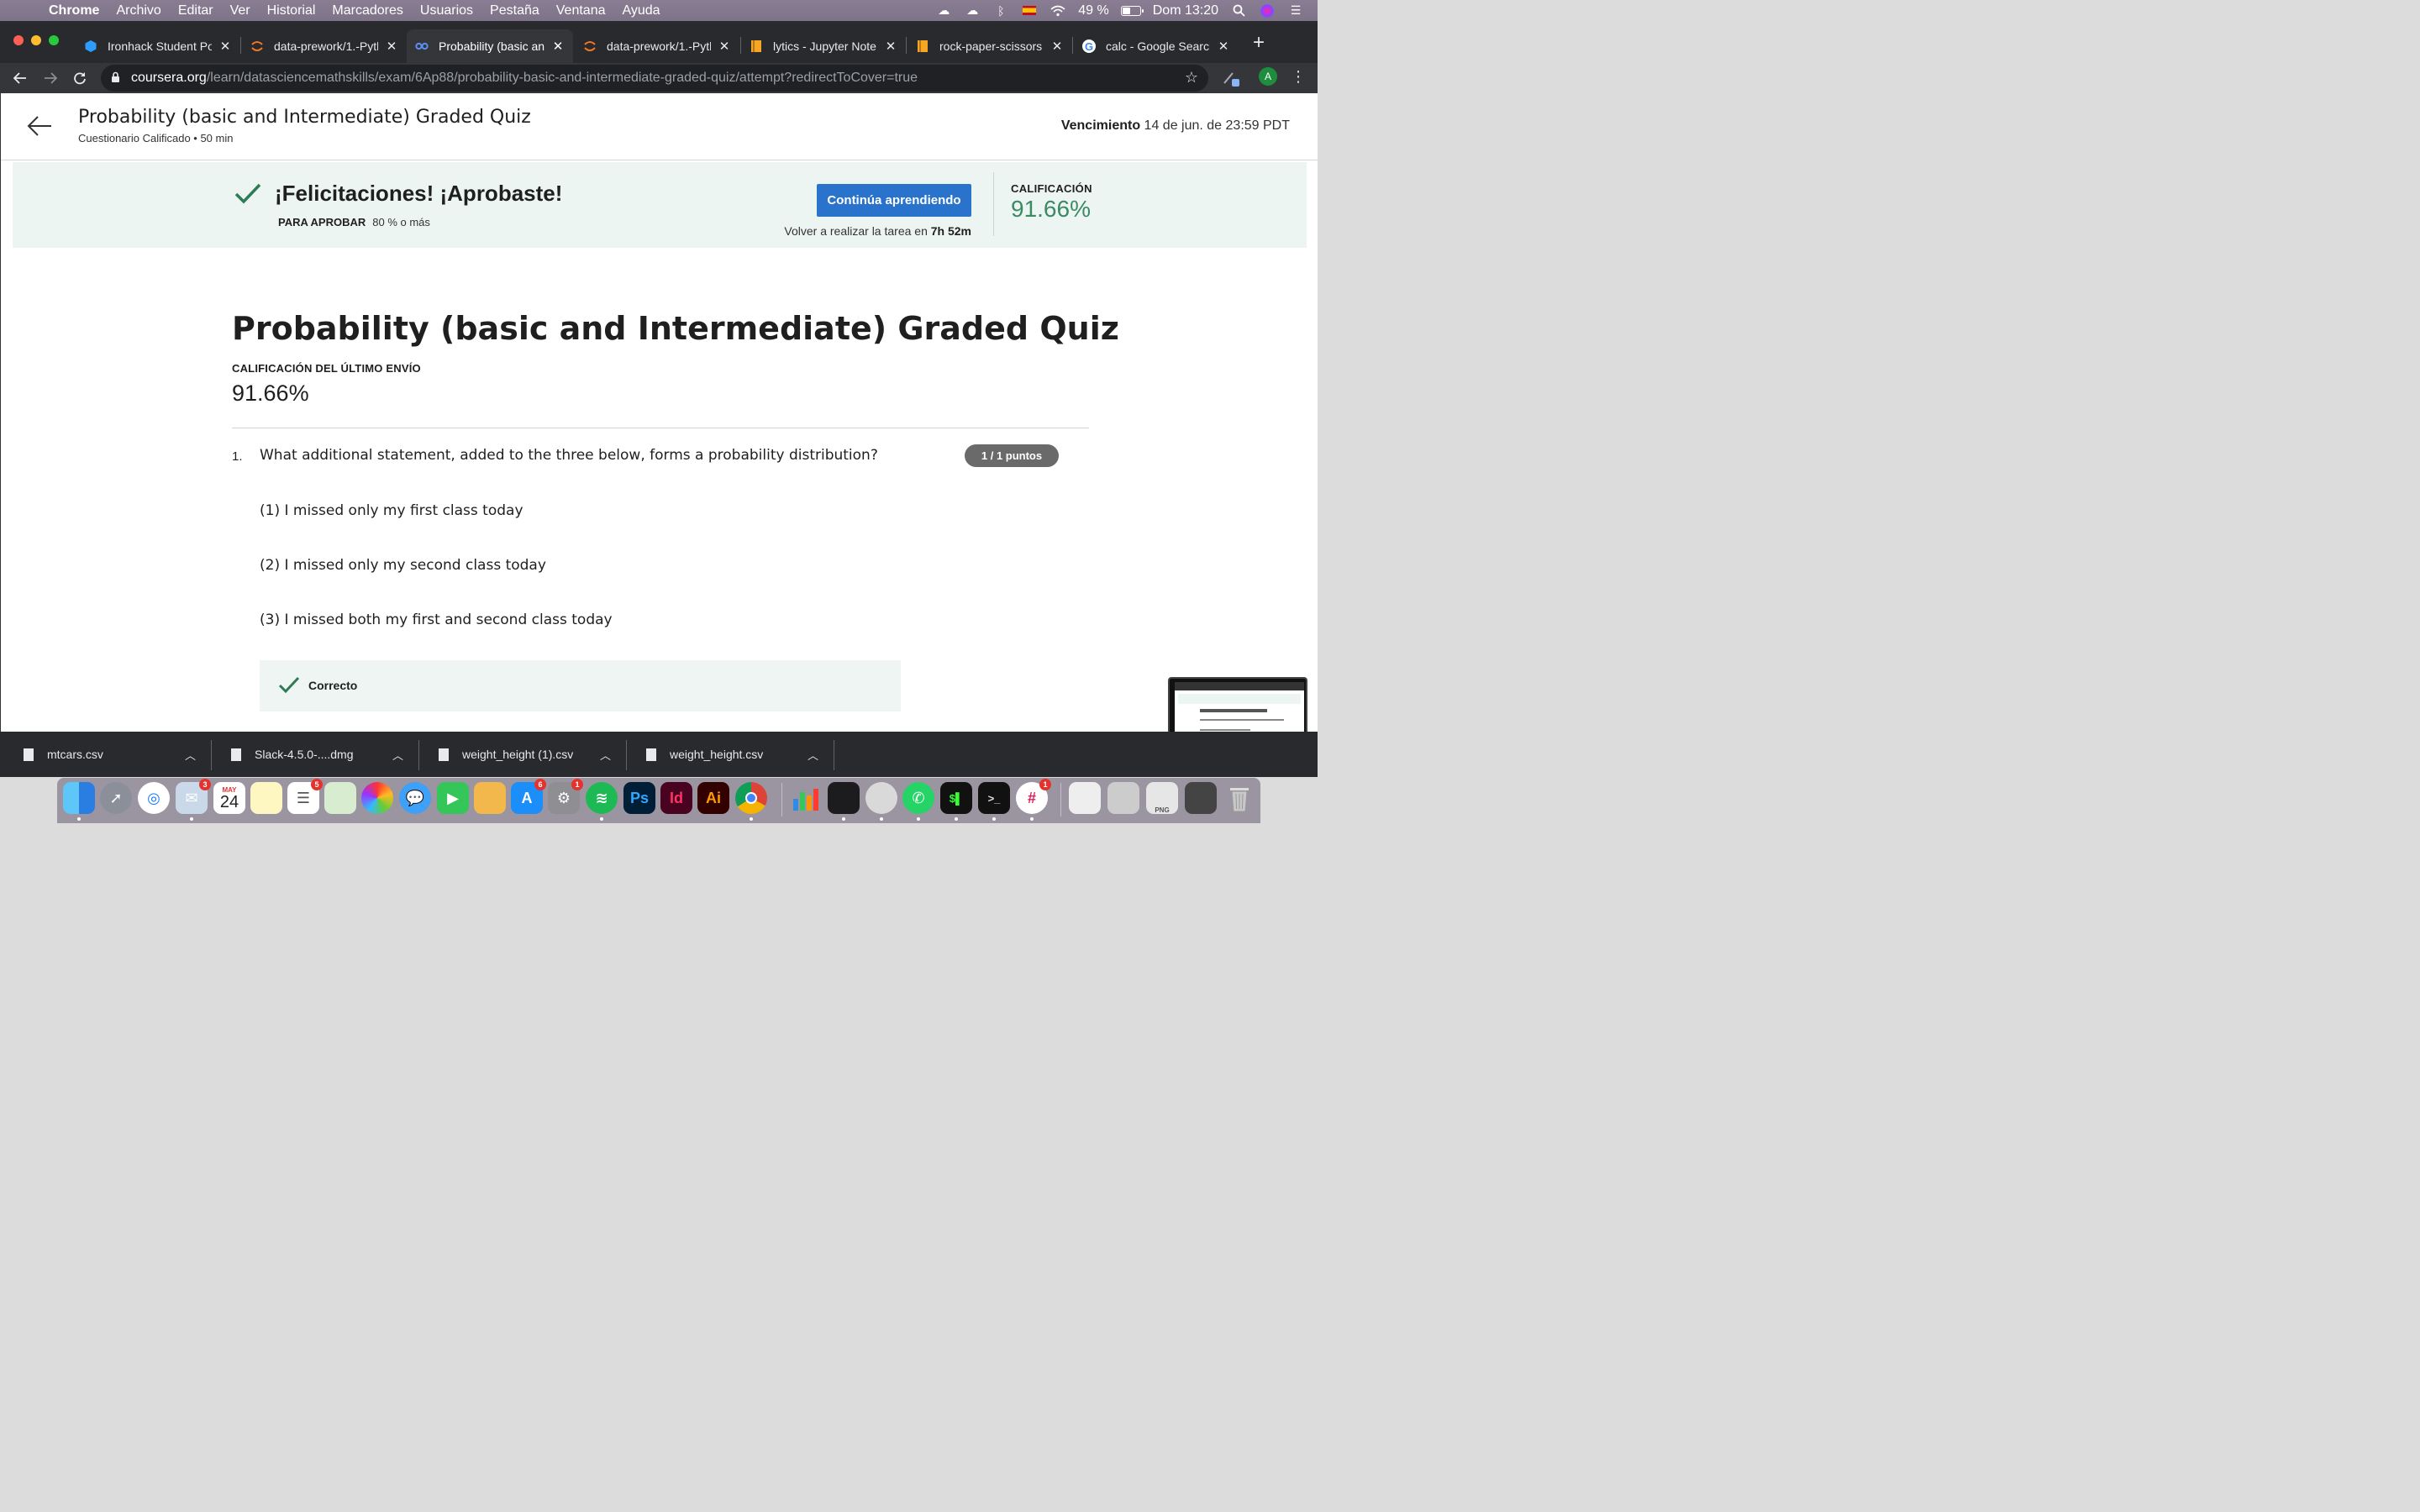 The image size is (2420, 1512). What do you see at coordinates (117, 754) in the screenshot?
I see `download-item-mtcars: mtcars.csv ︿` at bounding box center [117, 754].